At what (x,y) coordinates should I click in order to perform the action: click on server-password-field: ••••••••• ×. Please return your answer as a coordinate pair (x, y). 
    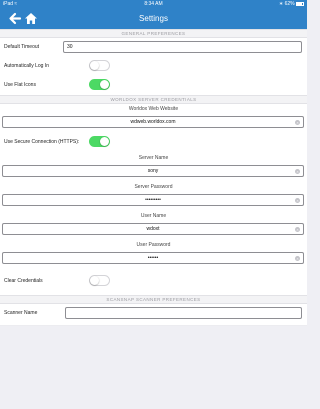
    Looking at the image, I should click on (153, 200).